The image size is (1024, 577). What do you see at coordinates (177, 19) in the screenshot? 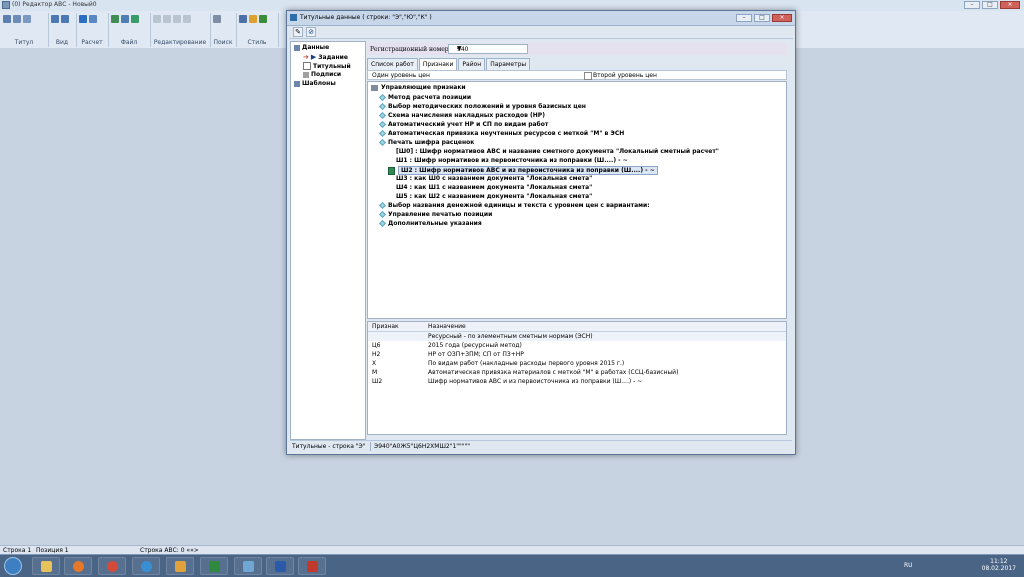
I see `paste-icon` at bounding box center [177, 19].